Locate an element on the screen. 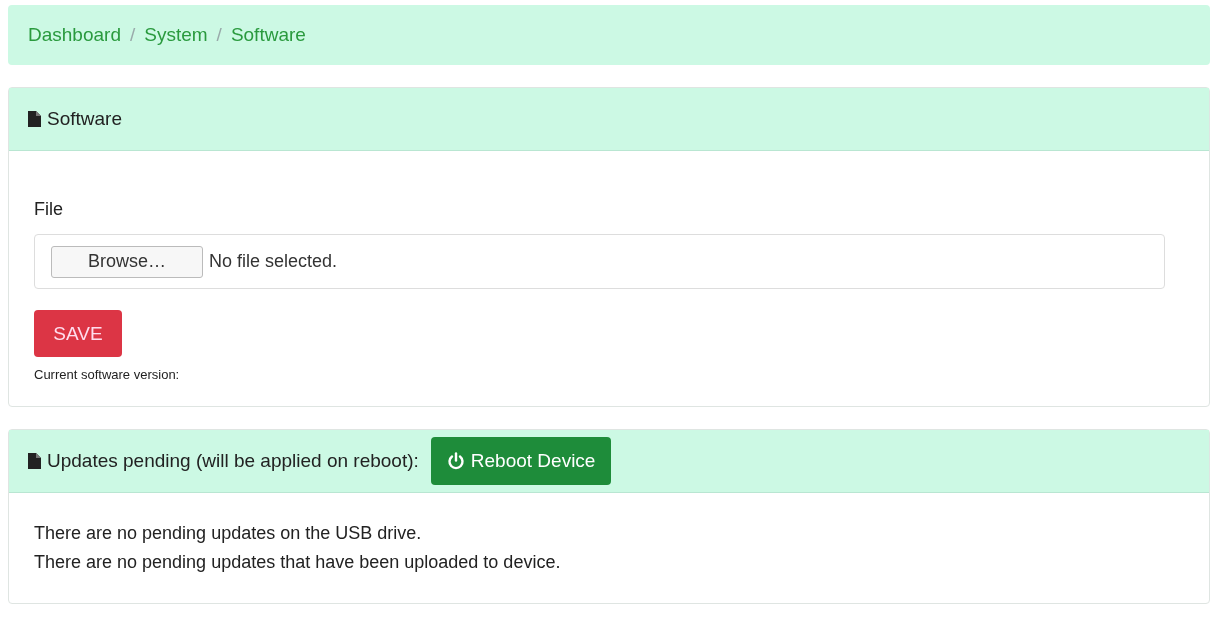 The width and height of the screenshot is (1212, 630). file-status: No file selected. is located at coordinates (273, 261).